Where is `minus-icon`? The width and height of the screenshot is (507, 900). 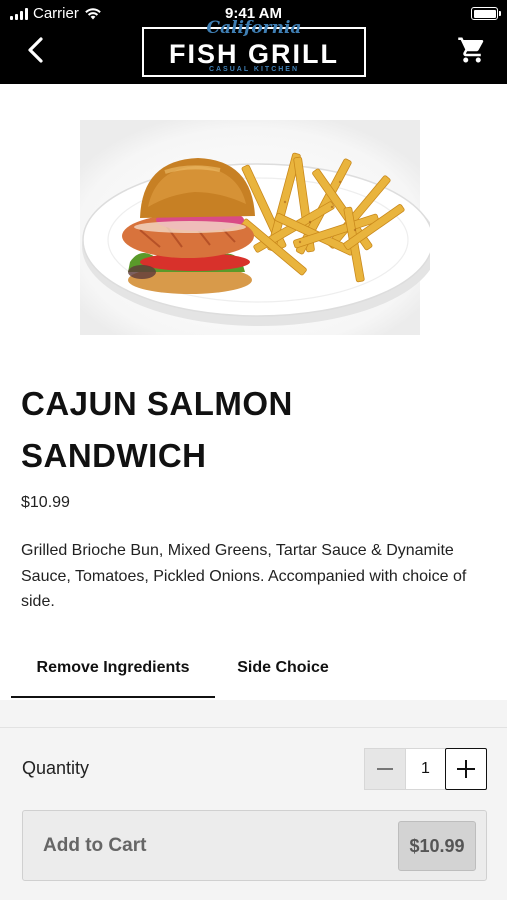 minus-icon is located at coordinates (385, 769).